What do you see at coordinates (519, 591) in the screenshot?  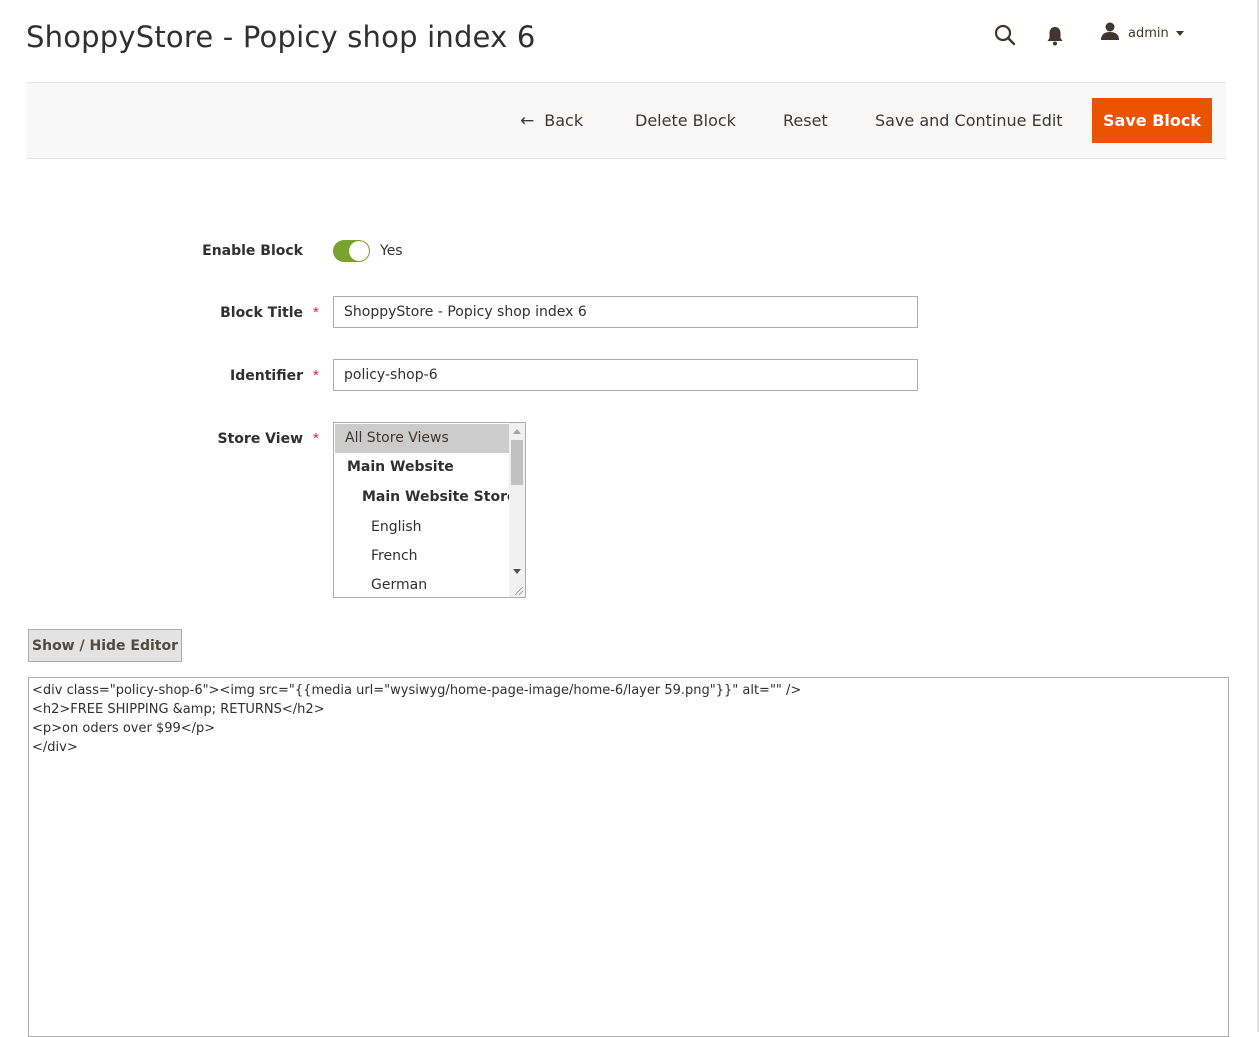 I see `resize-grip-icon` at bounding box center [519, 591].